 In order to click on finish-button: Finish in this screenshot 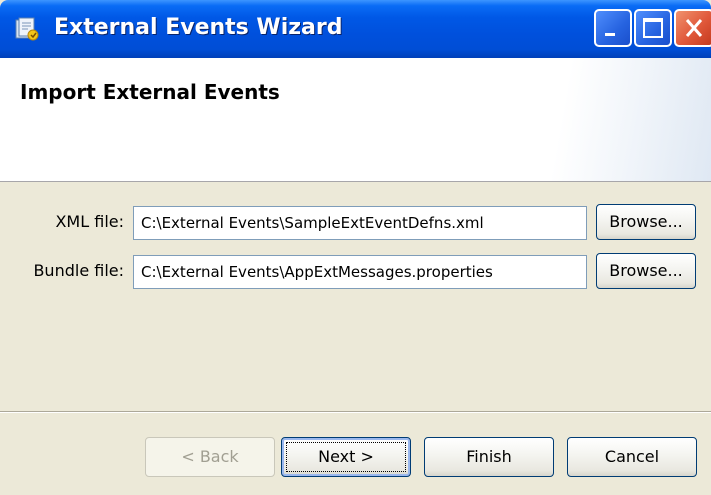, I will do `click(489, 457)`.